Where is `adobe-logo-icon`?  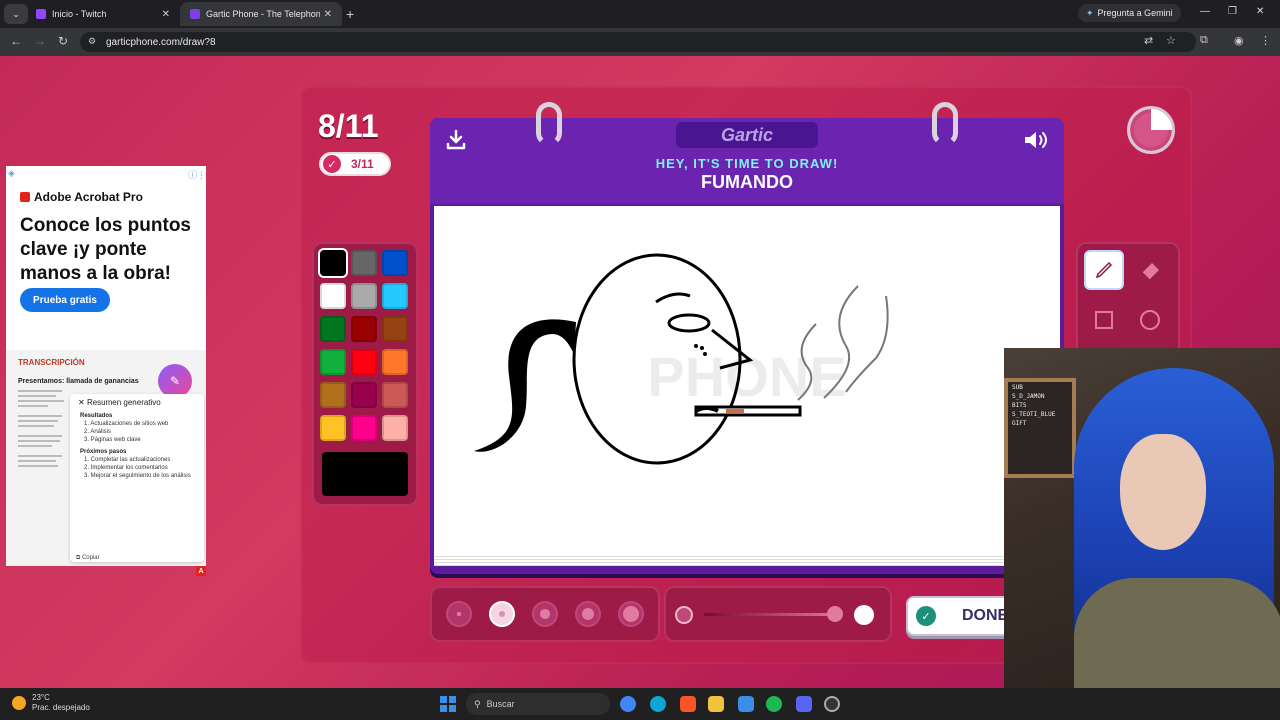 adobe-logo-icon is located at coordinates (25, 197).